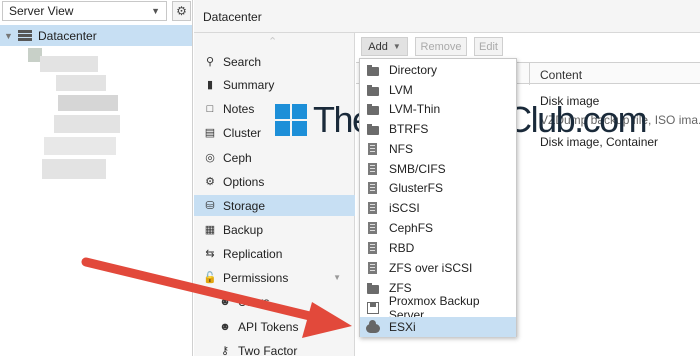 This screenshot has width=700, height=356. What do you see at coordinates (225, 350) in the screenshot?
I see `key-icon: ⚷` at bounding box center [225, 350].